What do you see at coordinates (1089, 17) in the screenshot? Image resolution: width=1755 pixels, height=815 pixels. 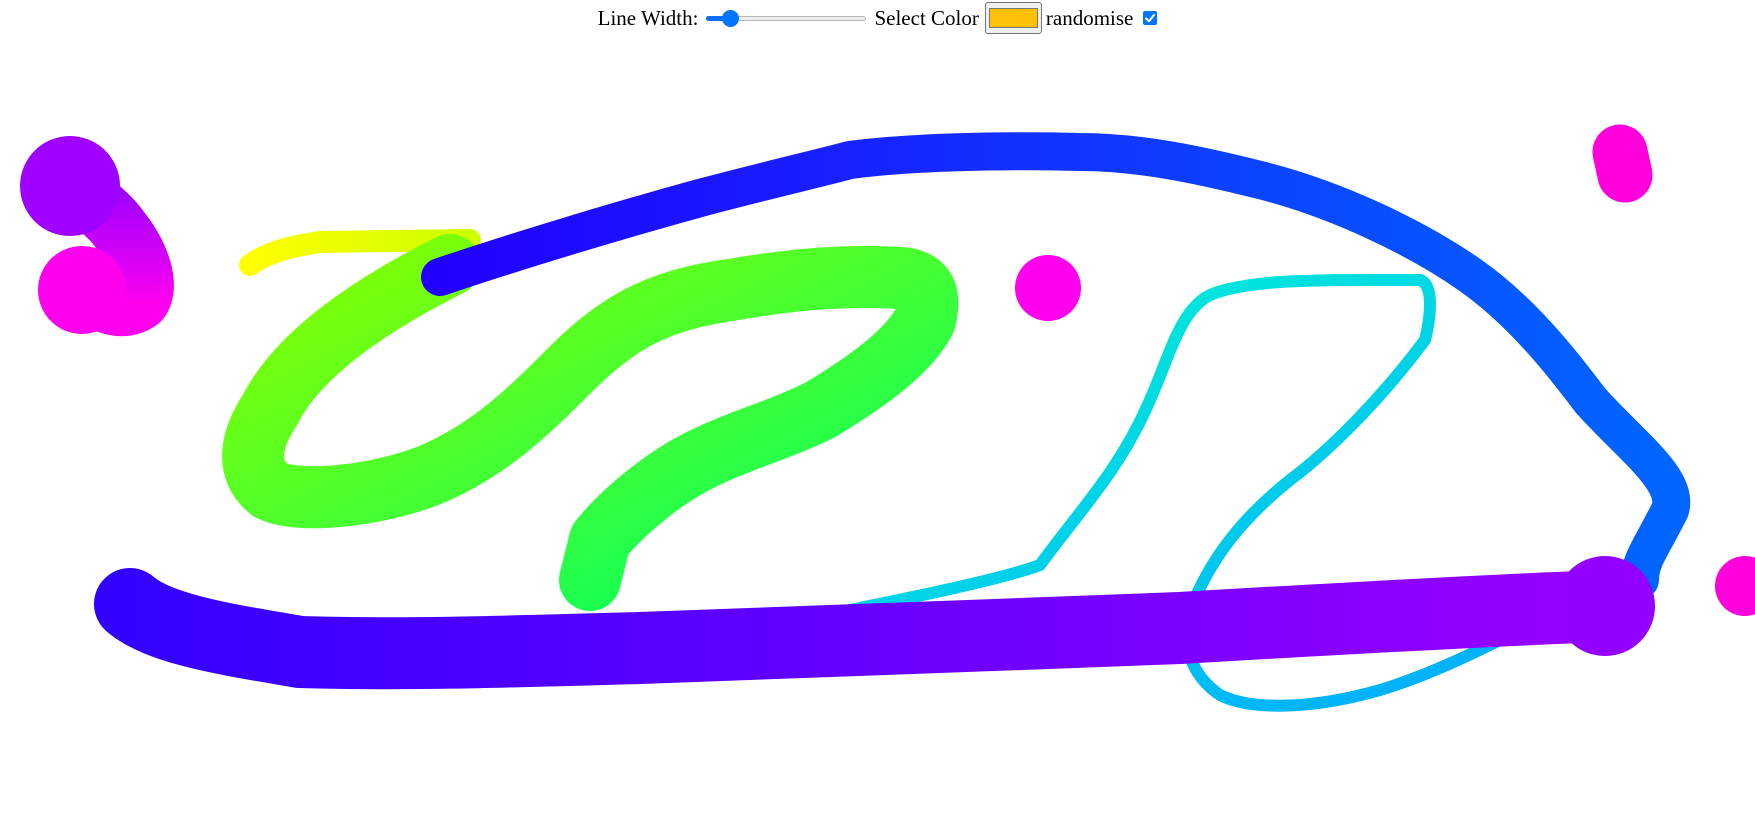 I see `randomise-label: randomise` at bounding box center [1089, 17].